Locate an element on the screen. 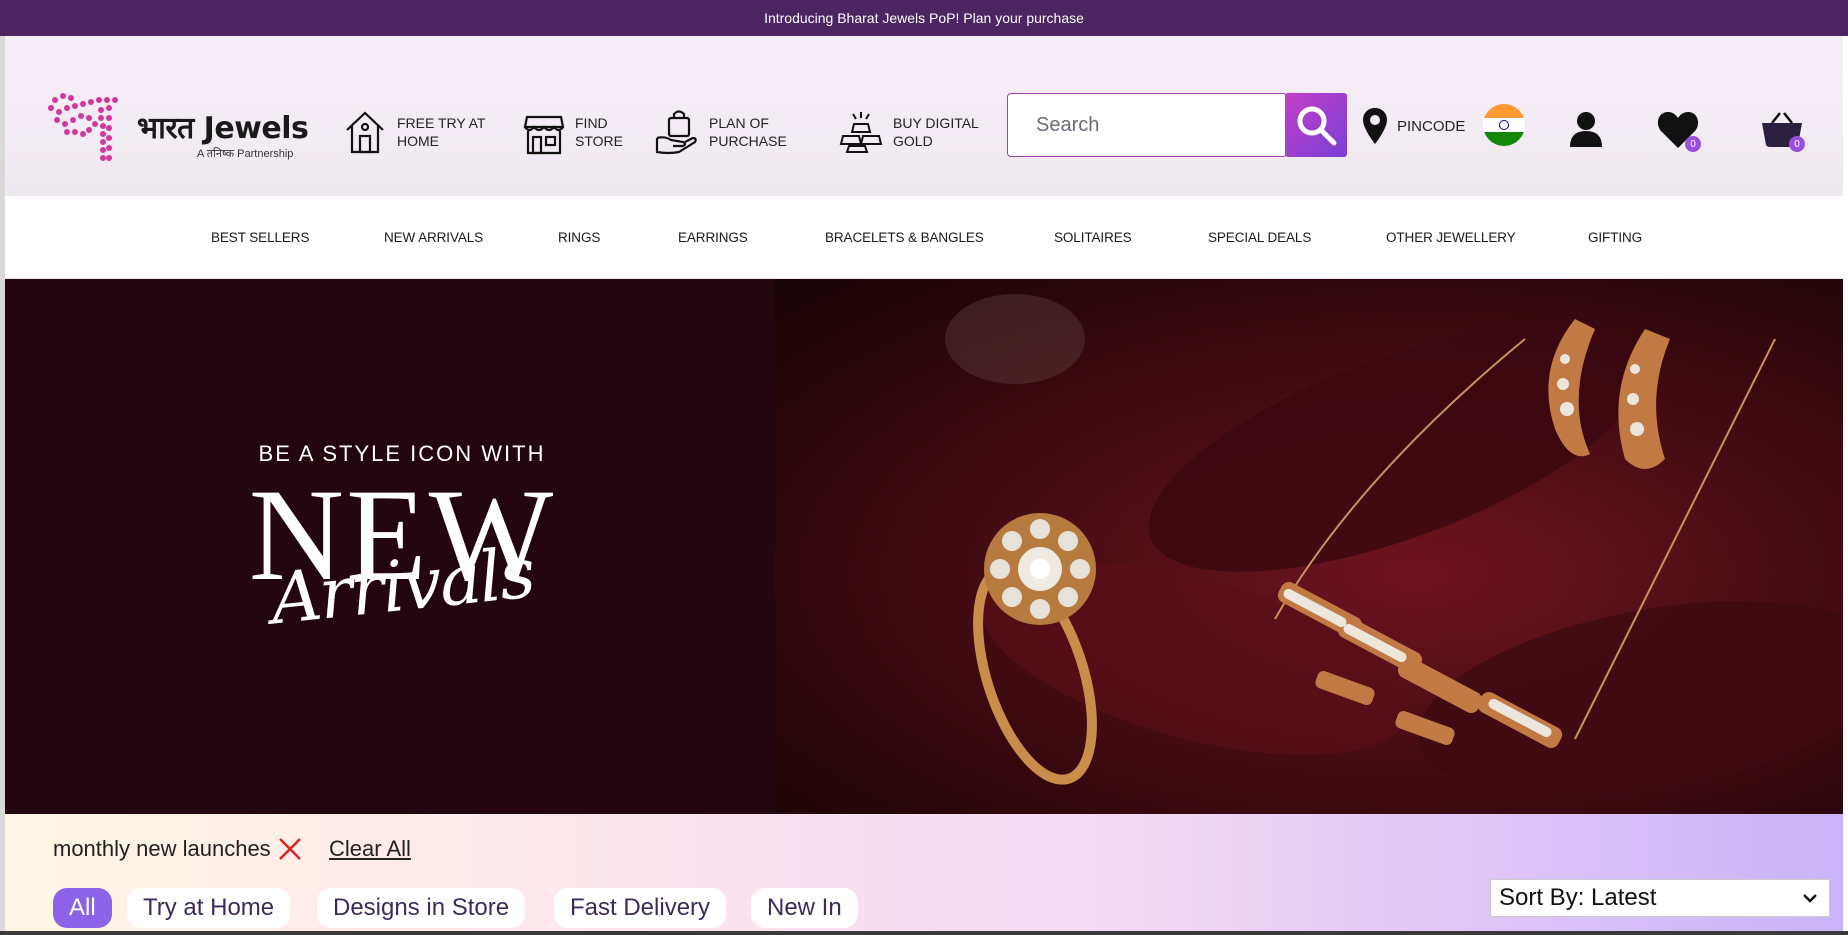 The image size is (1848, 935). chip-try-at-home: Try at Home is located at coordinates (209, 908).